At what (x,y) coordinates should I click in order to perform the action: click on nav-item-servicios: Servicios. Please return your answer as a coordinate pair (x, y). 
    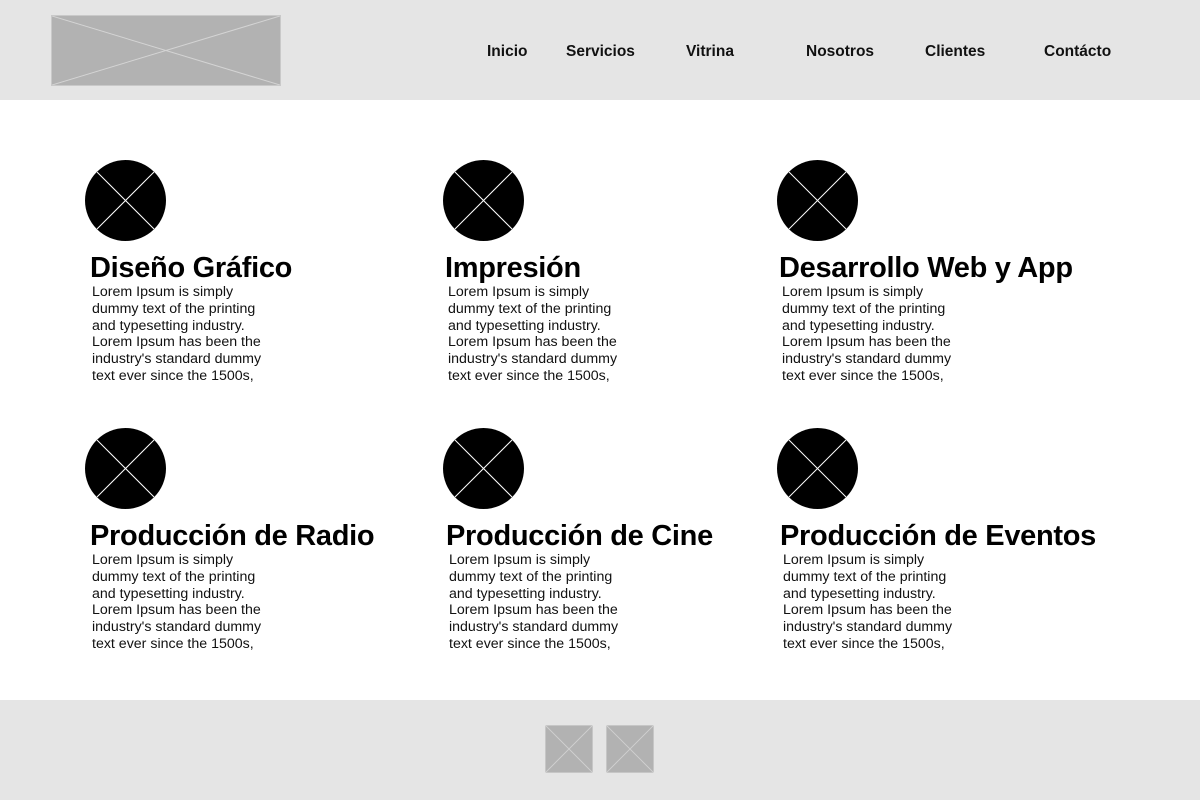
    Looking at the image, I should click on (600, 52).